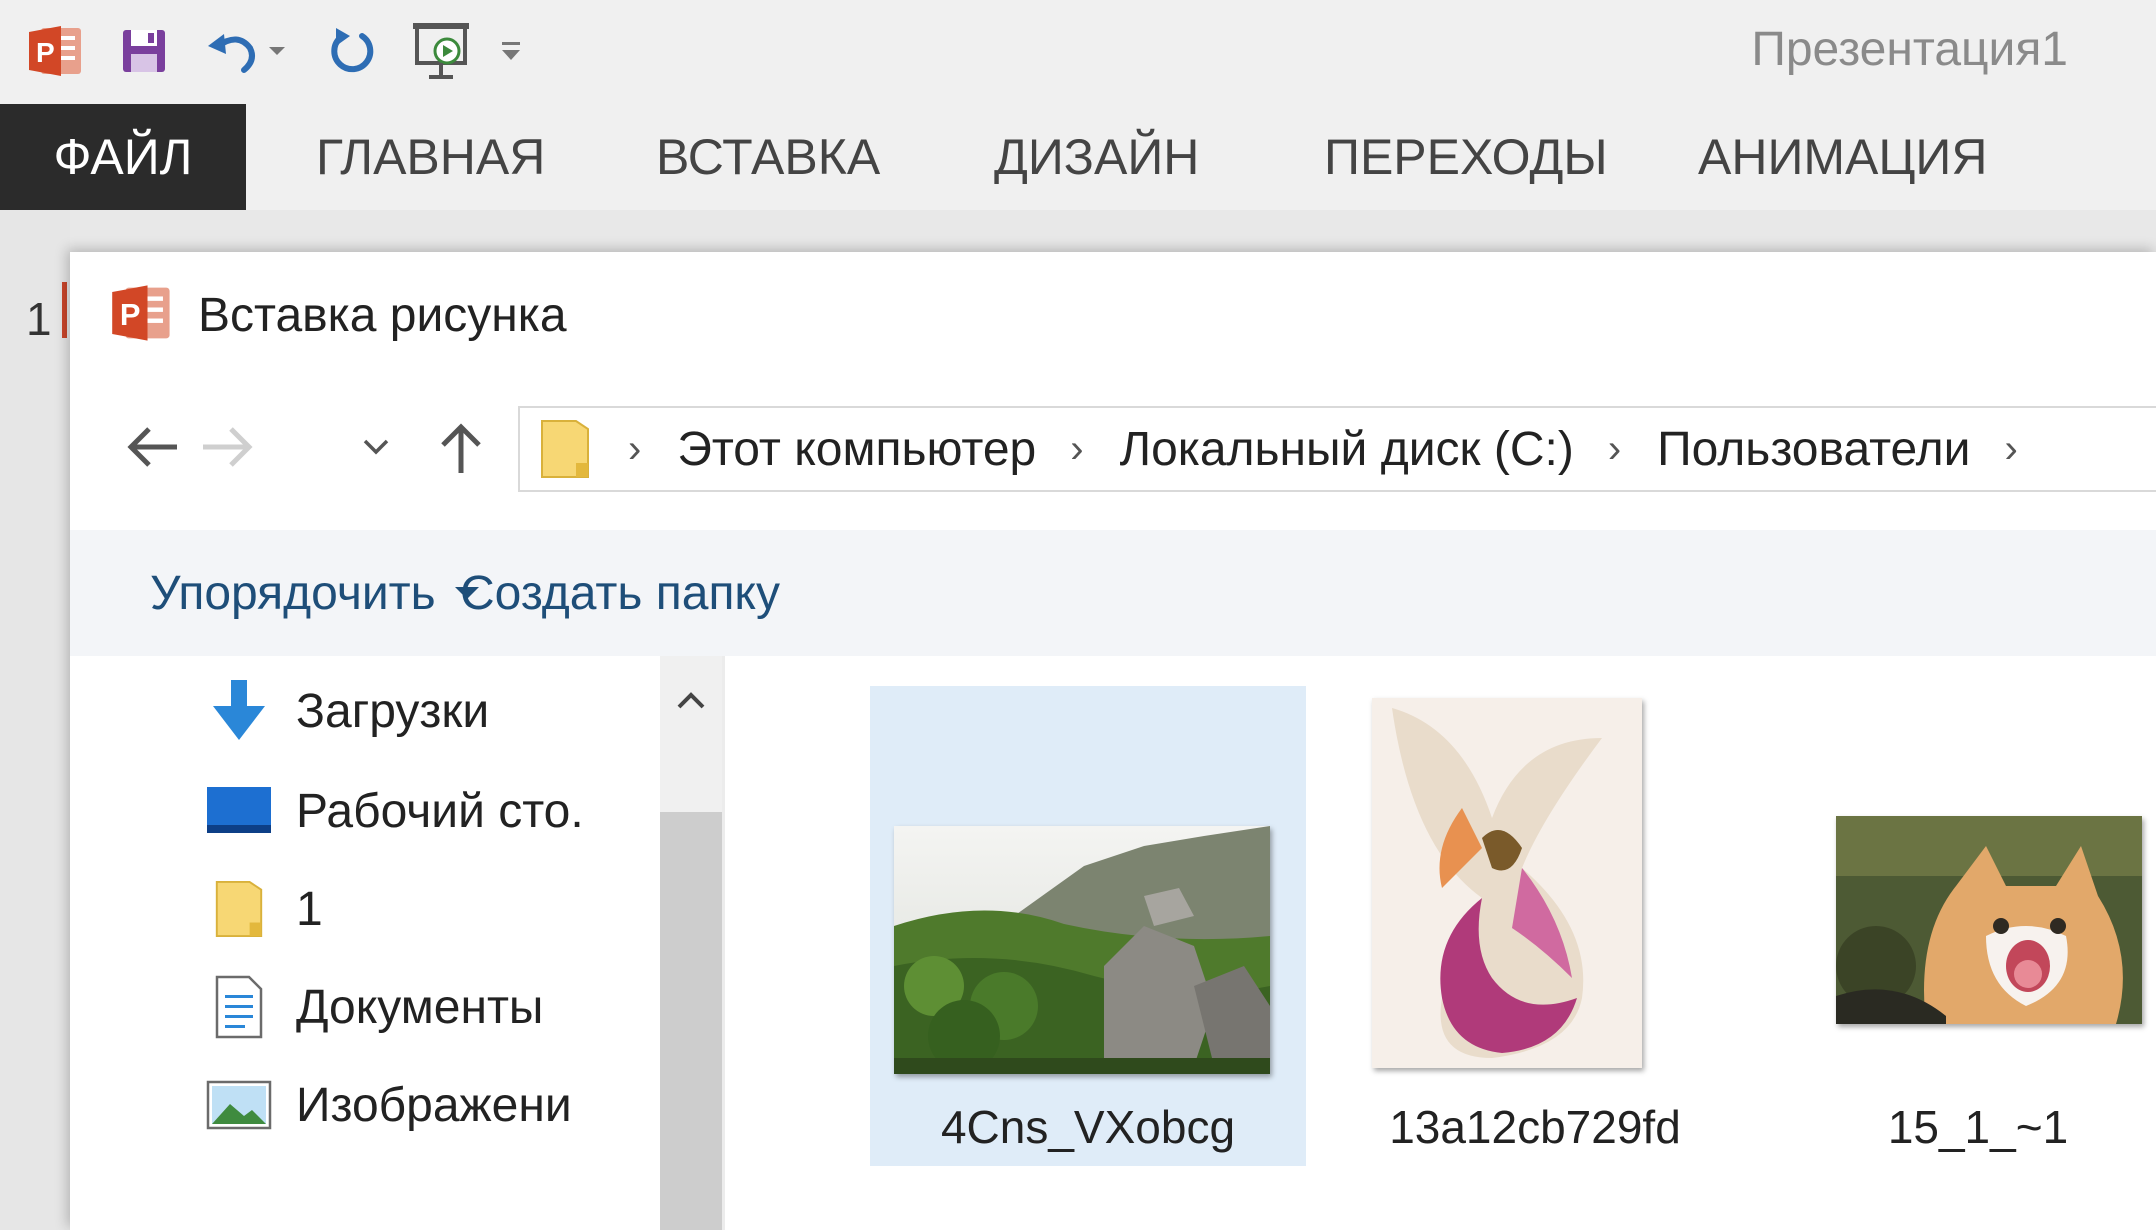 The width and height of the screenshot is (2156, 1230). What do you see at coordinates (382, 315) in the screenshot?
I see `dialog-title: Вставка рисунка` at bounding box center [382, 315].